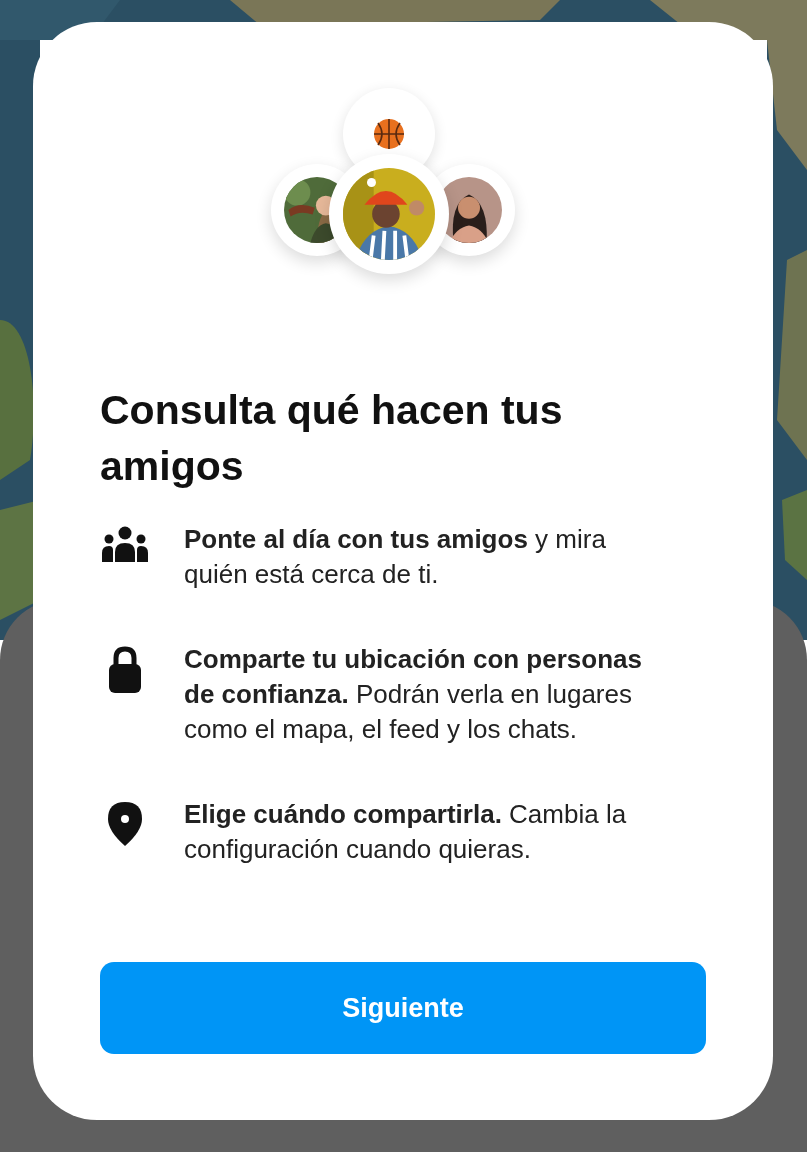 The height and width of the screenshot is (1152, 807). I want to click on next-button: Siguiente, so click(403, 1008).